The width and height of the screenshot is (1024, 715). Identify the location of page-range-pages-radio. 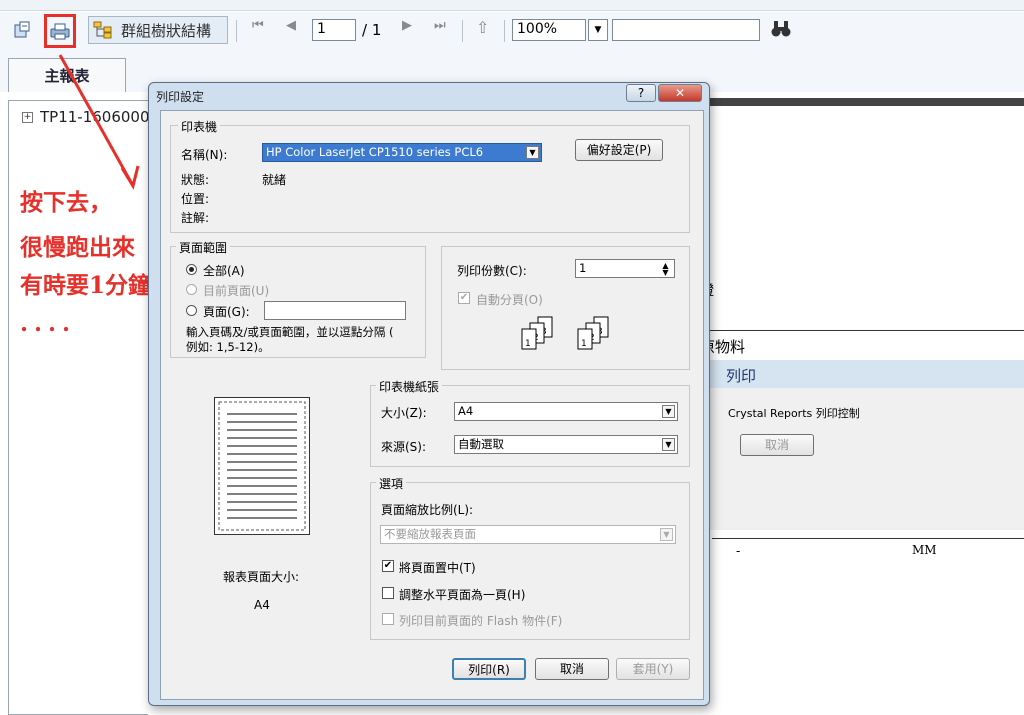
(191, 310).